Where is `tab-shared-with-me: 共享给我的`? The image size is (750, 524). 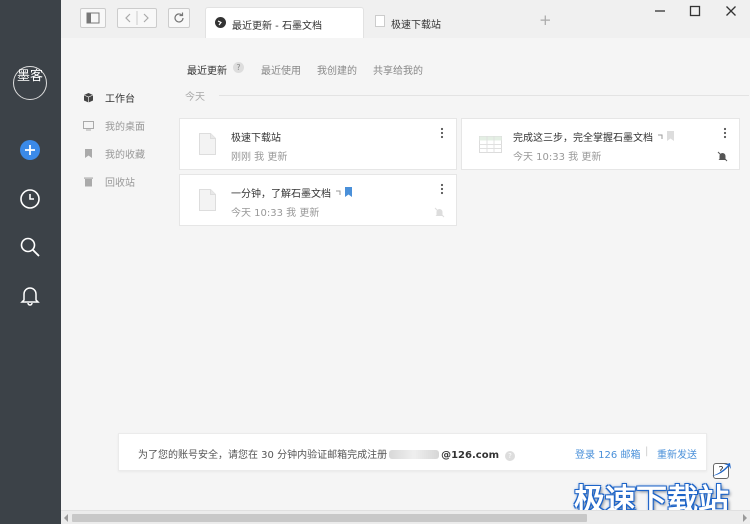
tab-shared-with-me: 共享给我的 is located at coordinates (398, 69).